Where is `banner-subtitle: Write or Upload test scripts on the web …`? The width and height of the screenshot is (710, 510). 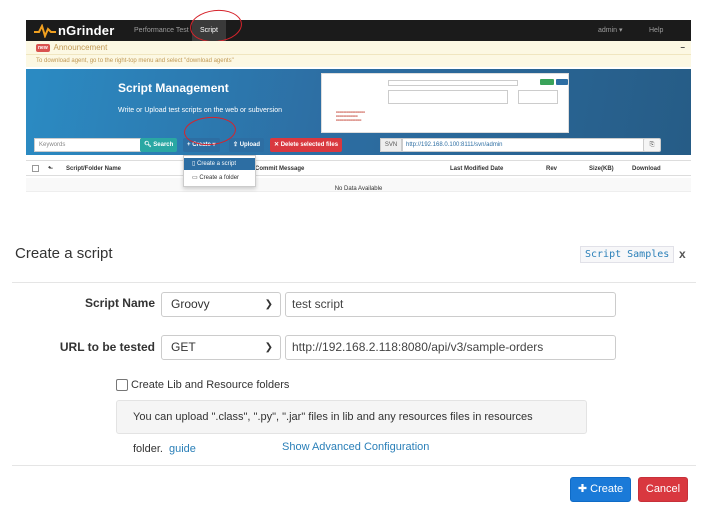 banner-subtitle: Write or Upload test scripts on the web … is located at coordinates (200, 110).